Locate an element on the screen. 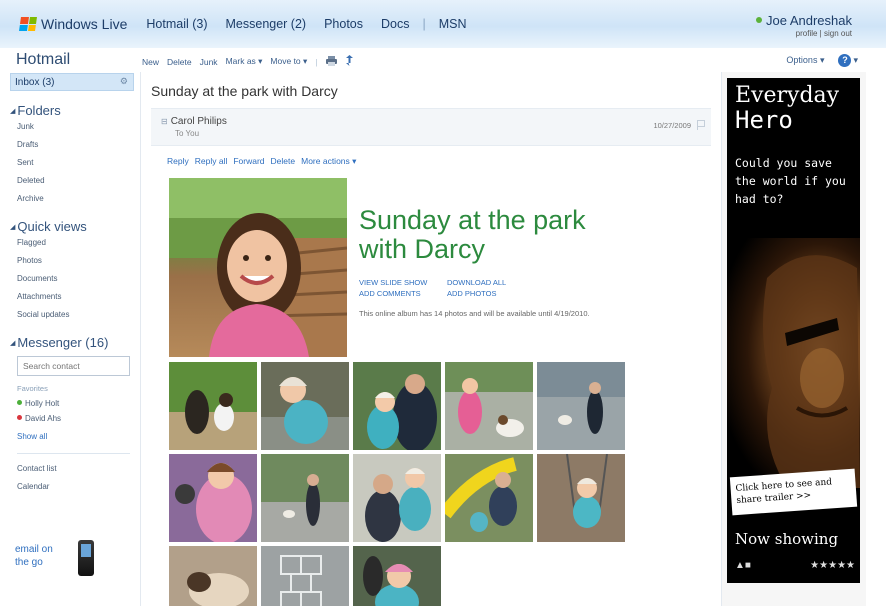 The image size is (886, 606). inbox-label: Inbox (3) is located at coordinates (35, 82).